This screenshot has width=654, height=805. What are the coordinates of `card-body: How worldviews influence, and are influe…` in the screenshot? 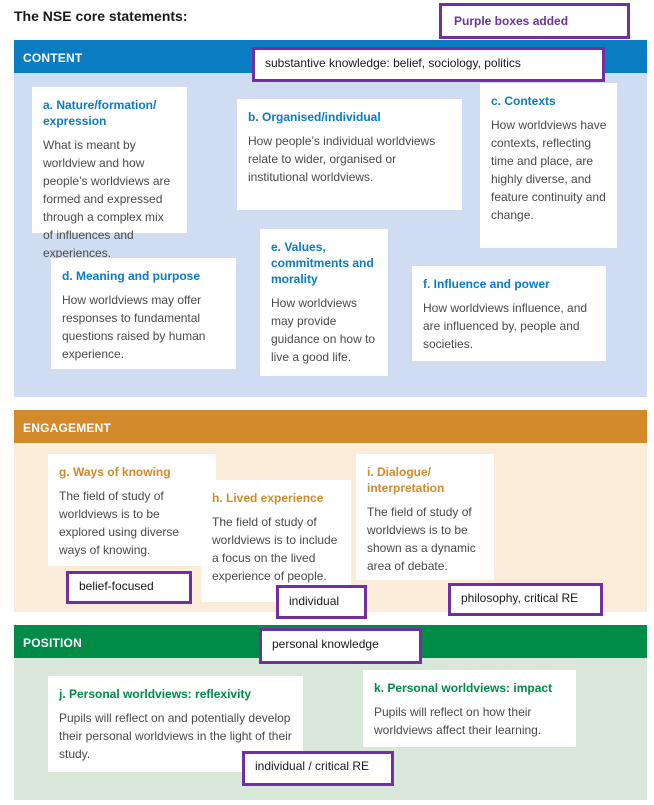 It's located at (505, 326).